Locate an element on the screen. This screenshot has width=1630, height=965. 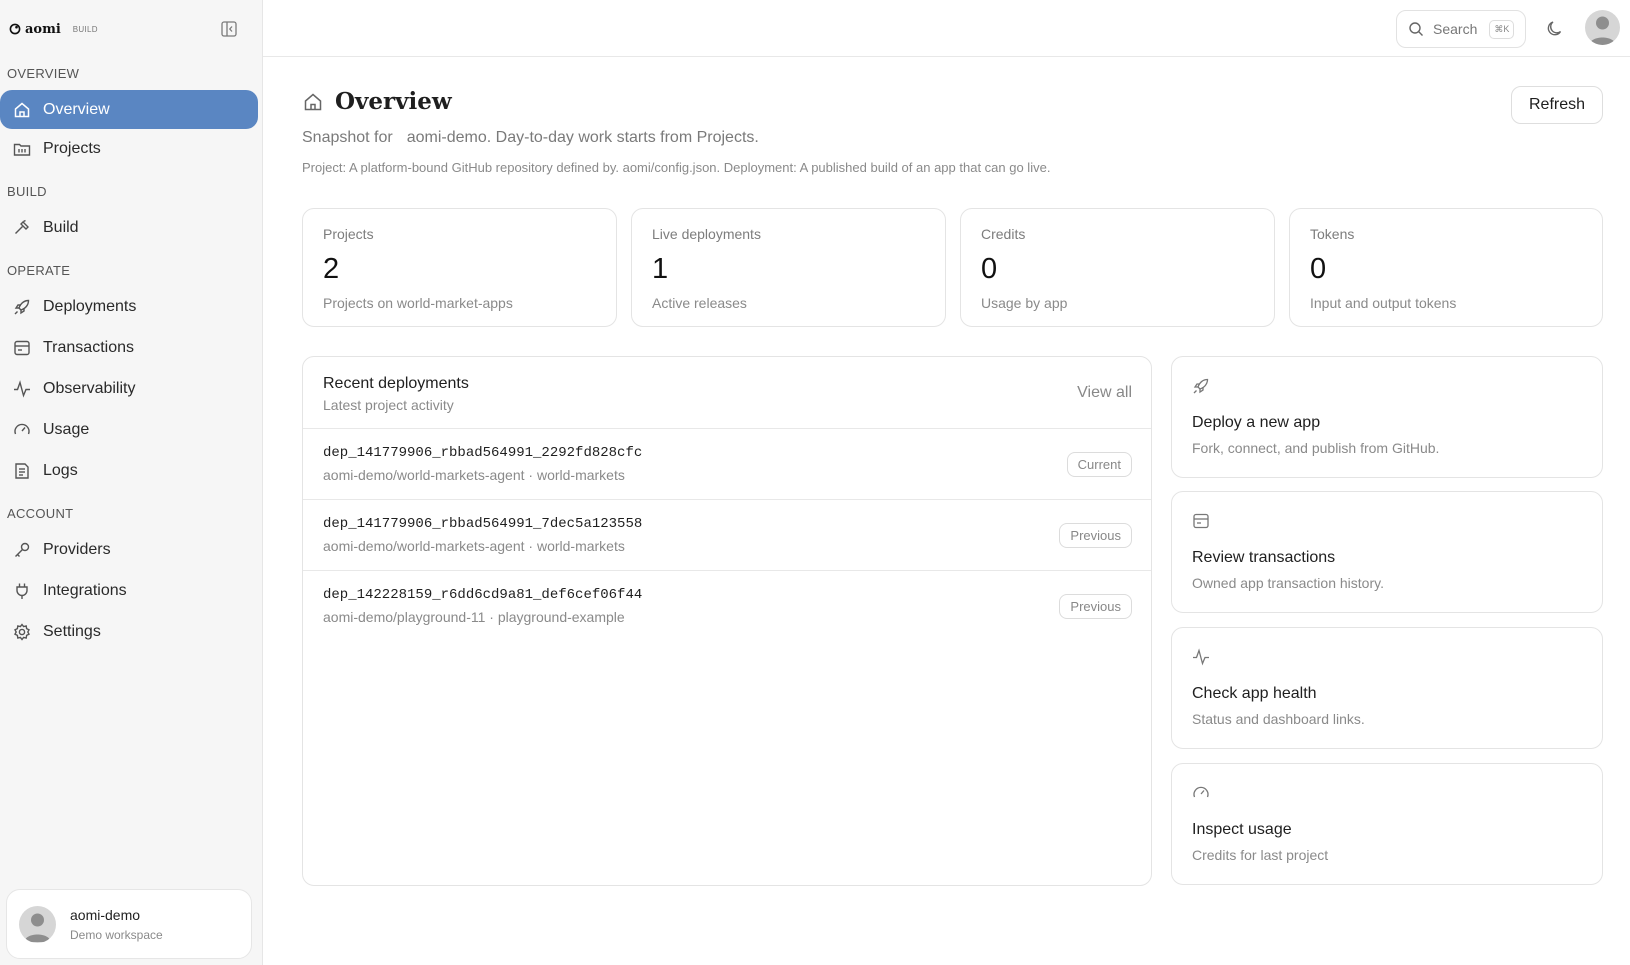
inspect-usage-card: Inspect usage Credits for last project is located at coordinates (1387, 824).